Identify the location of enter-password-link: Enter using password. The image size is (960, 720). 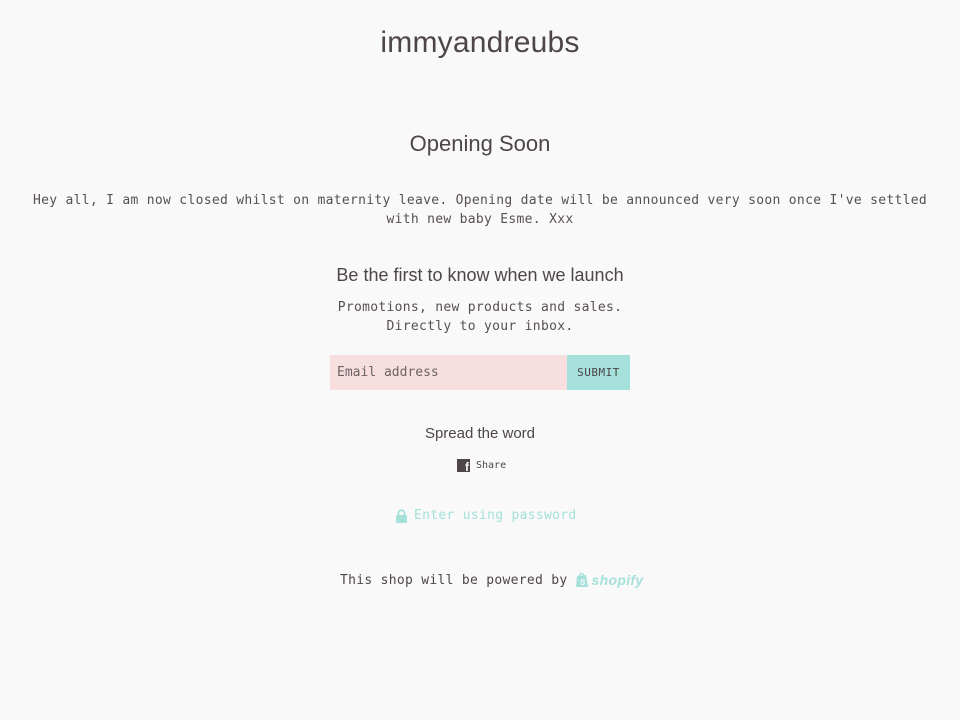
(486, 515).